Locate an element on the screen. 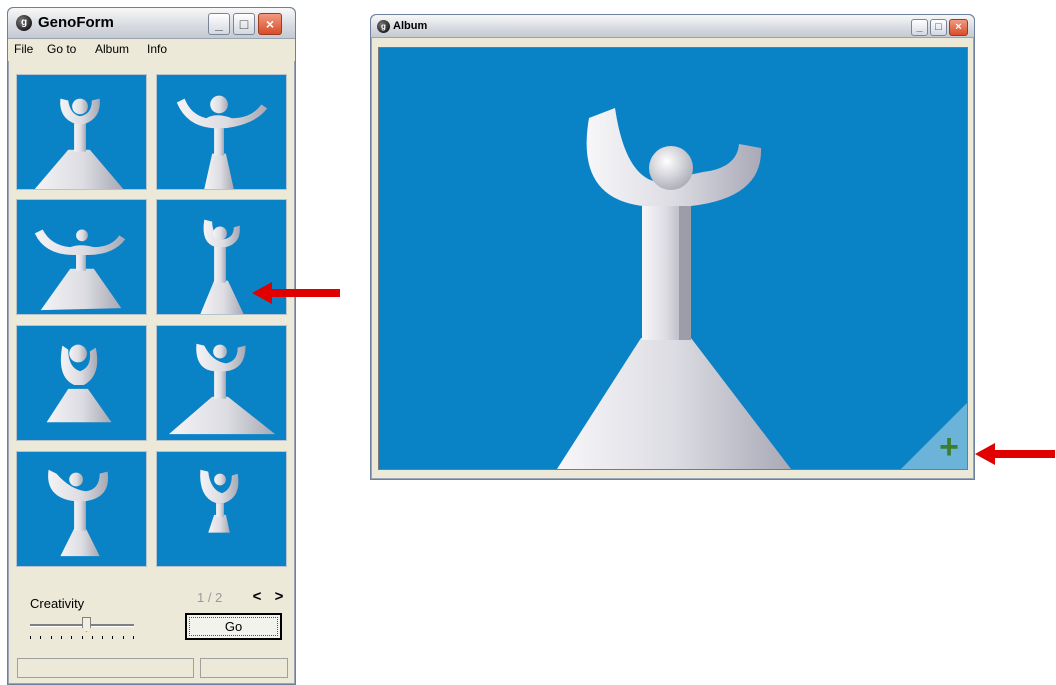  menu-info: Info is located at coordinates (157, 49).